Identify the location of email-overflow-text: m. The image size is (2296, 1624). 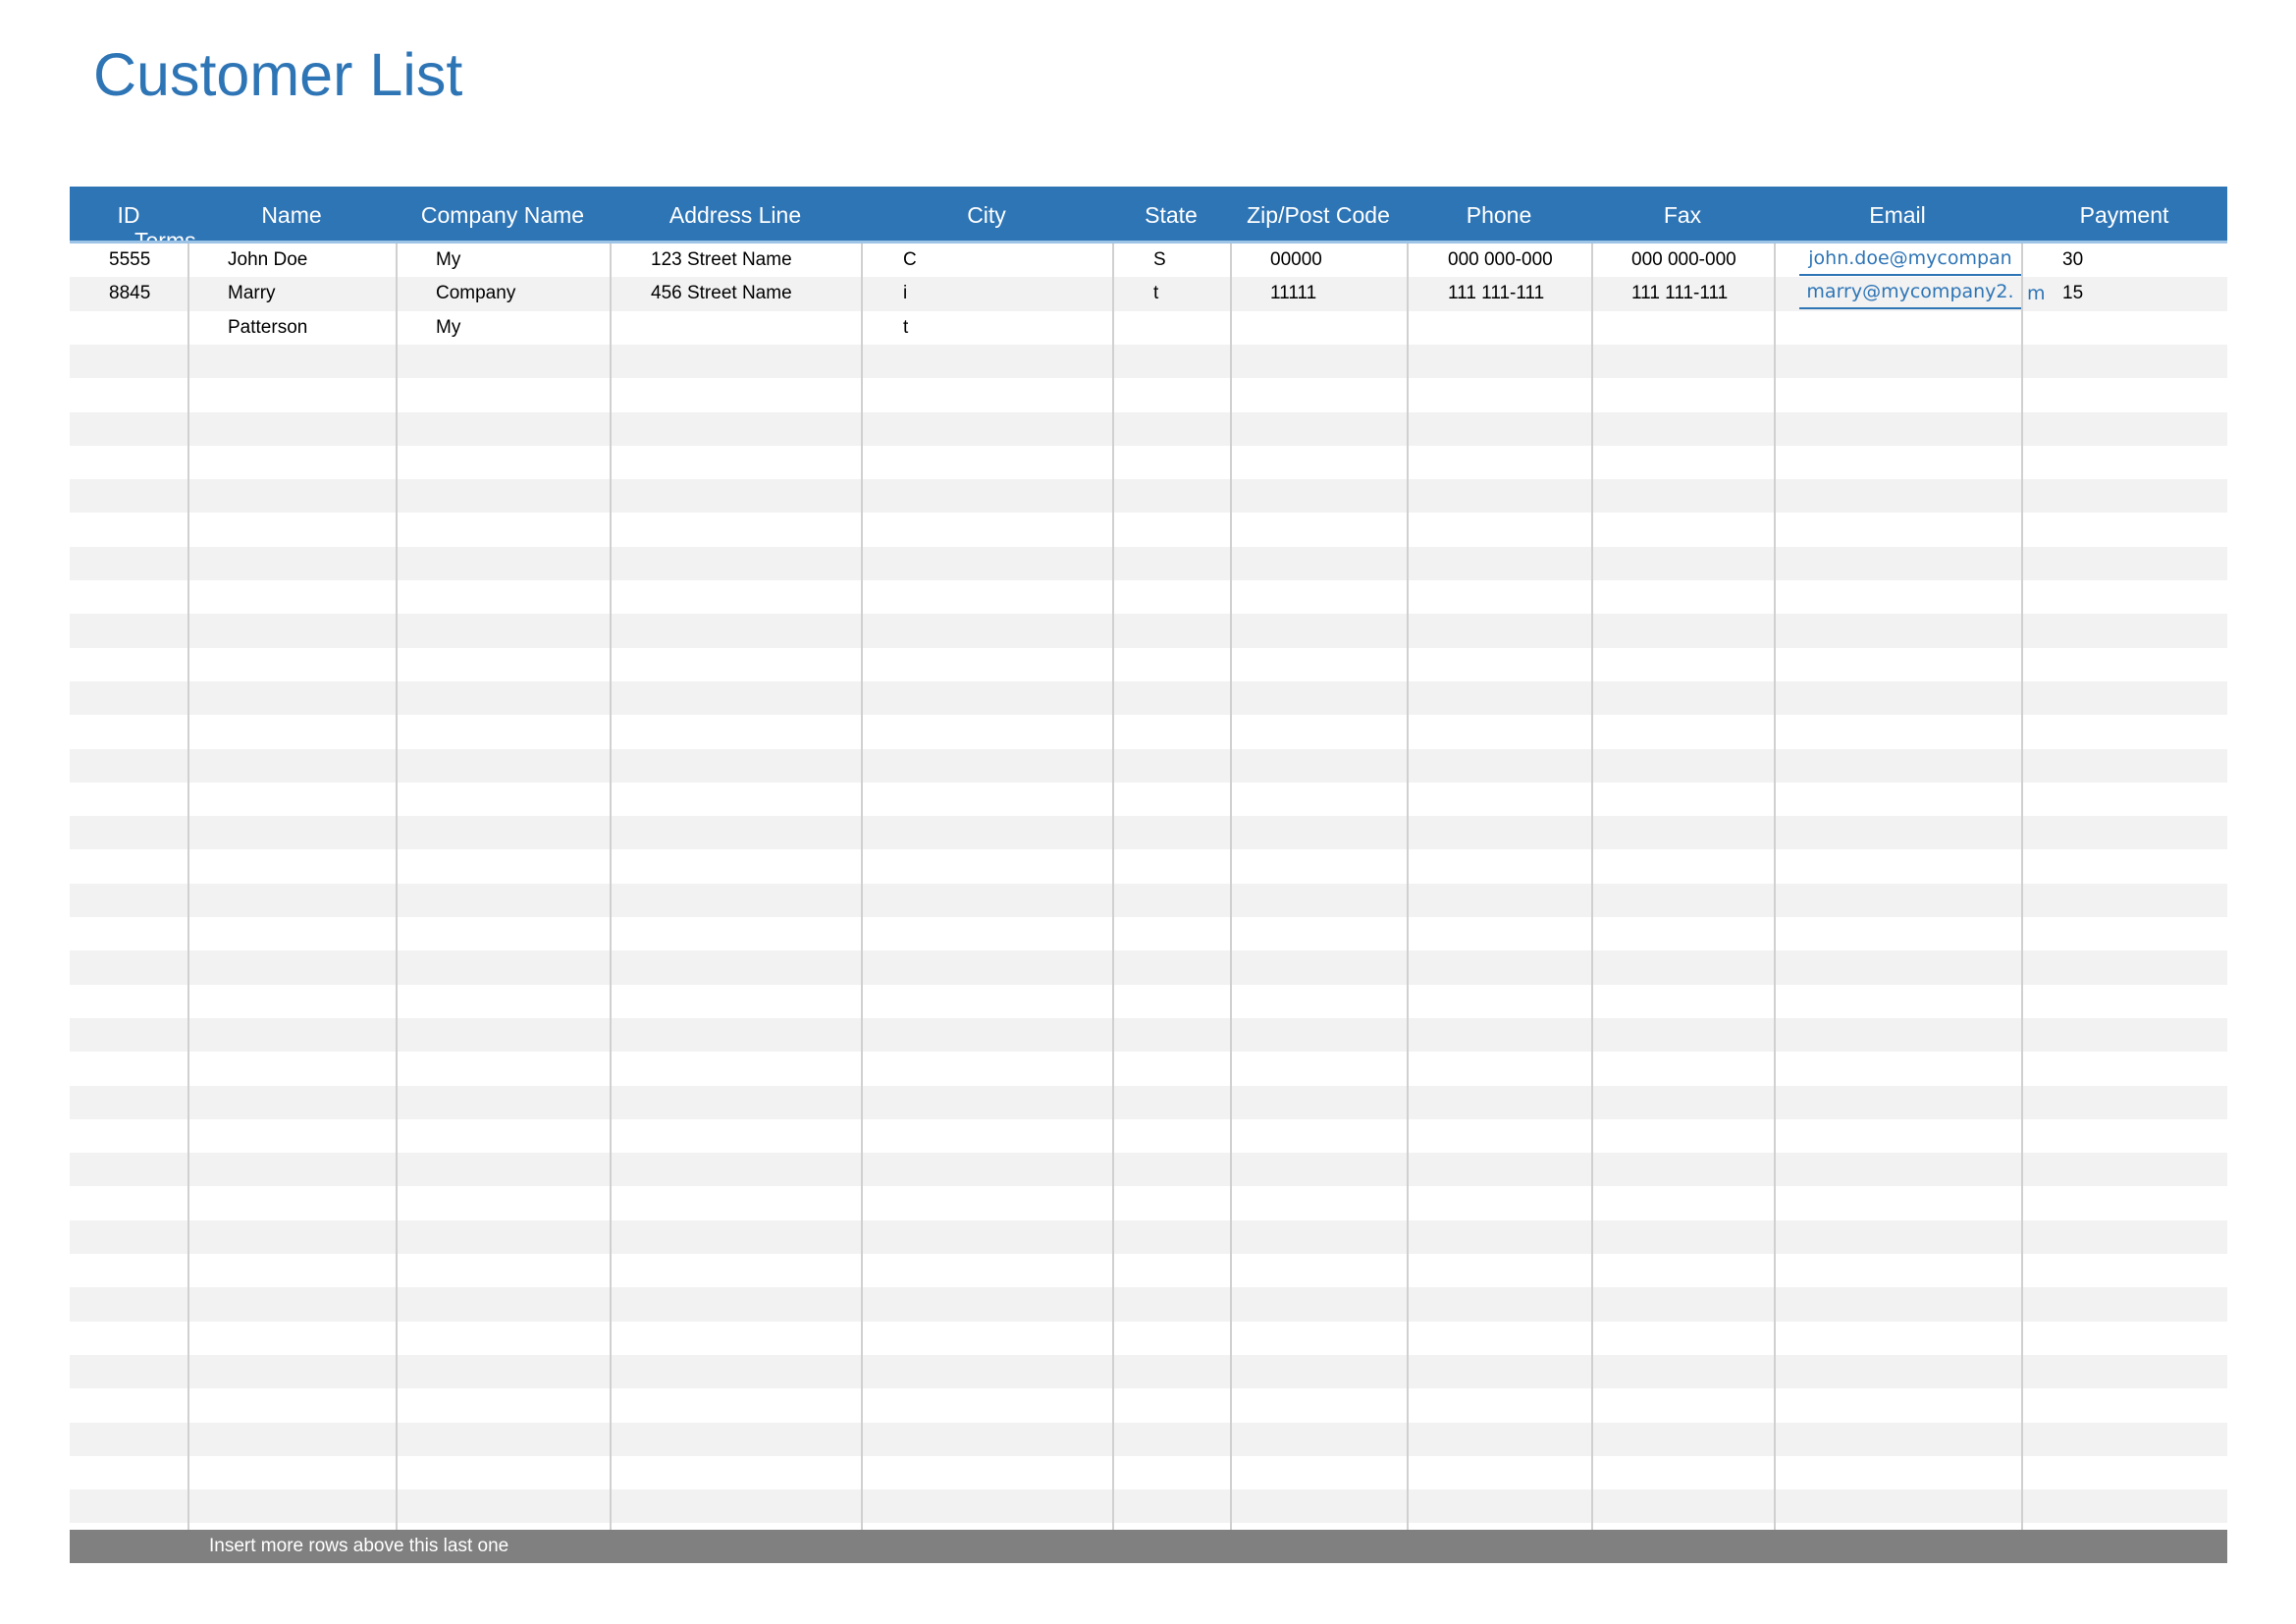
(2036, 294).